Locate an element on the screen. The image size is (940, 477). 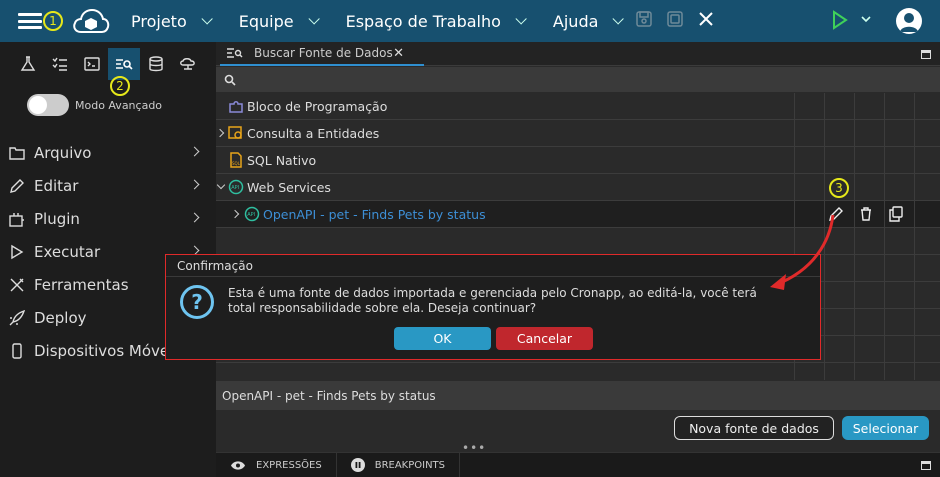
nav-label: Executar is located at coordinates (67, 251).